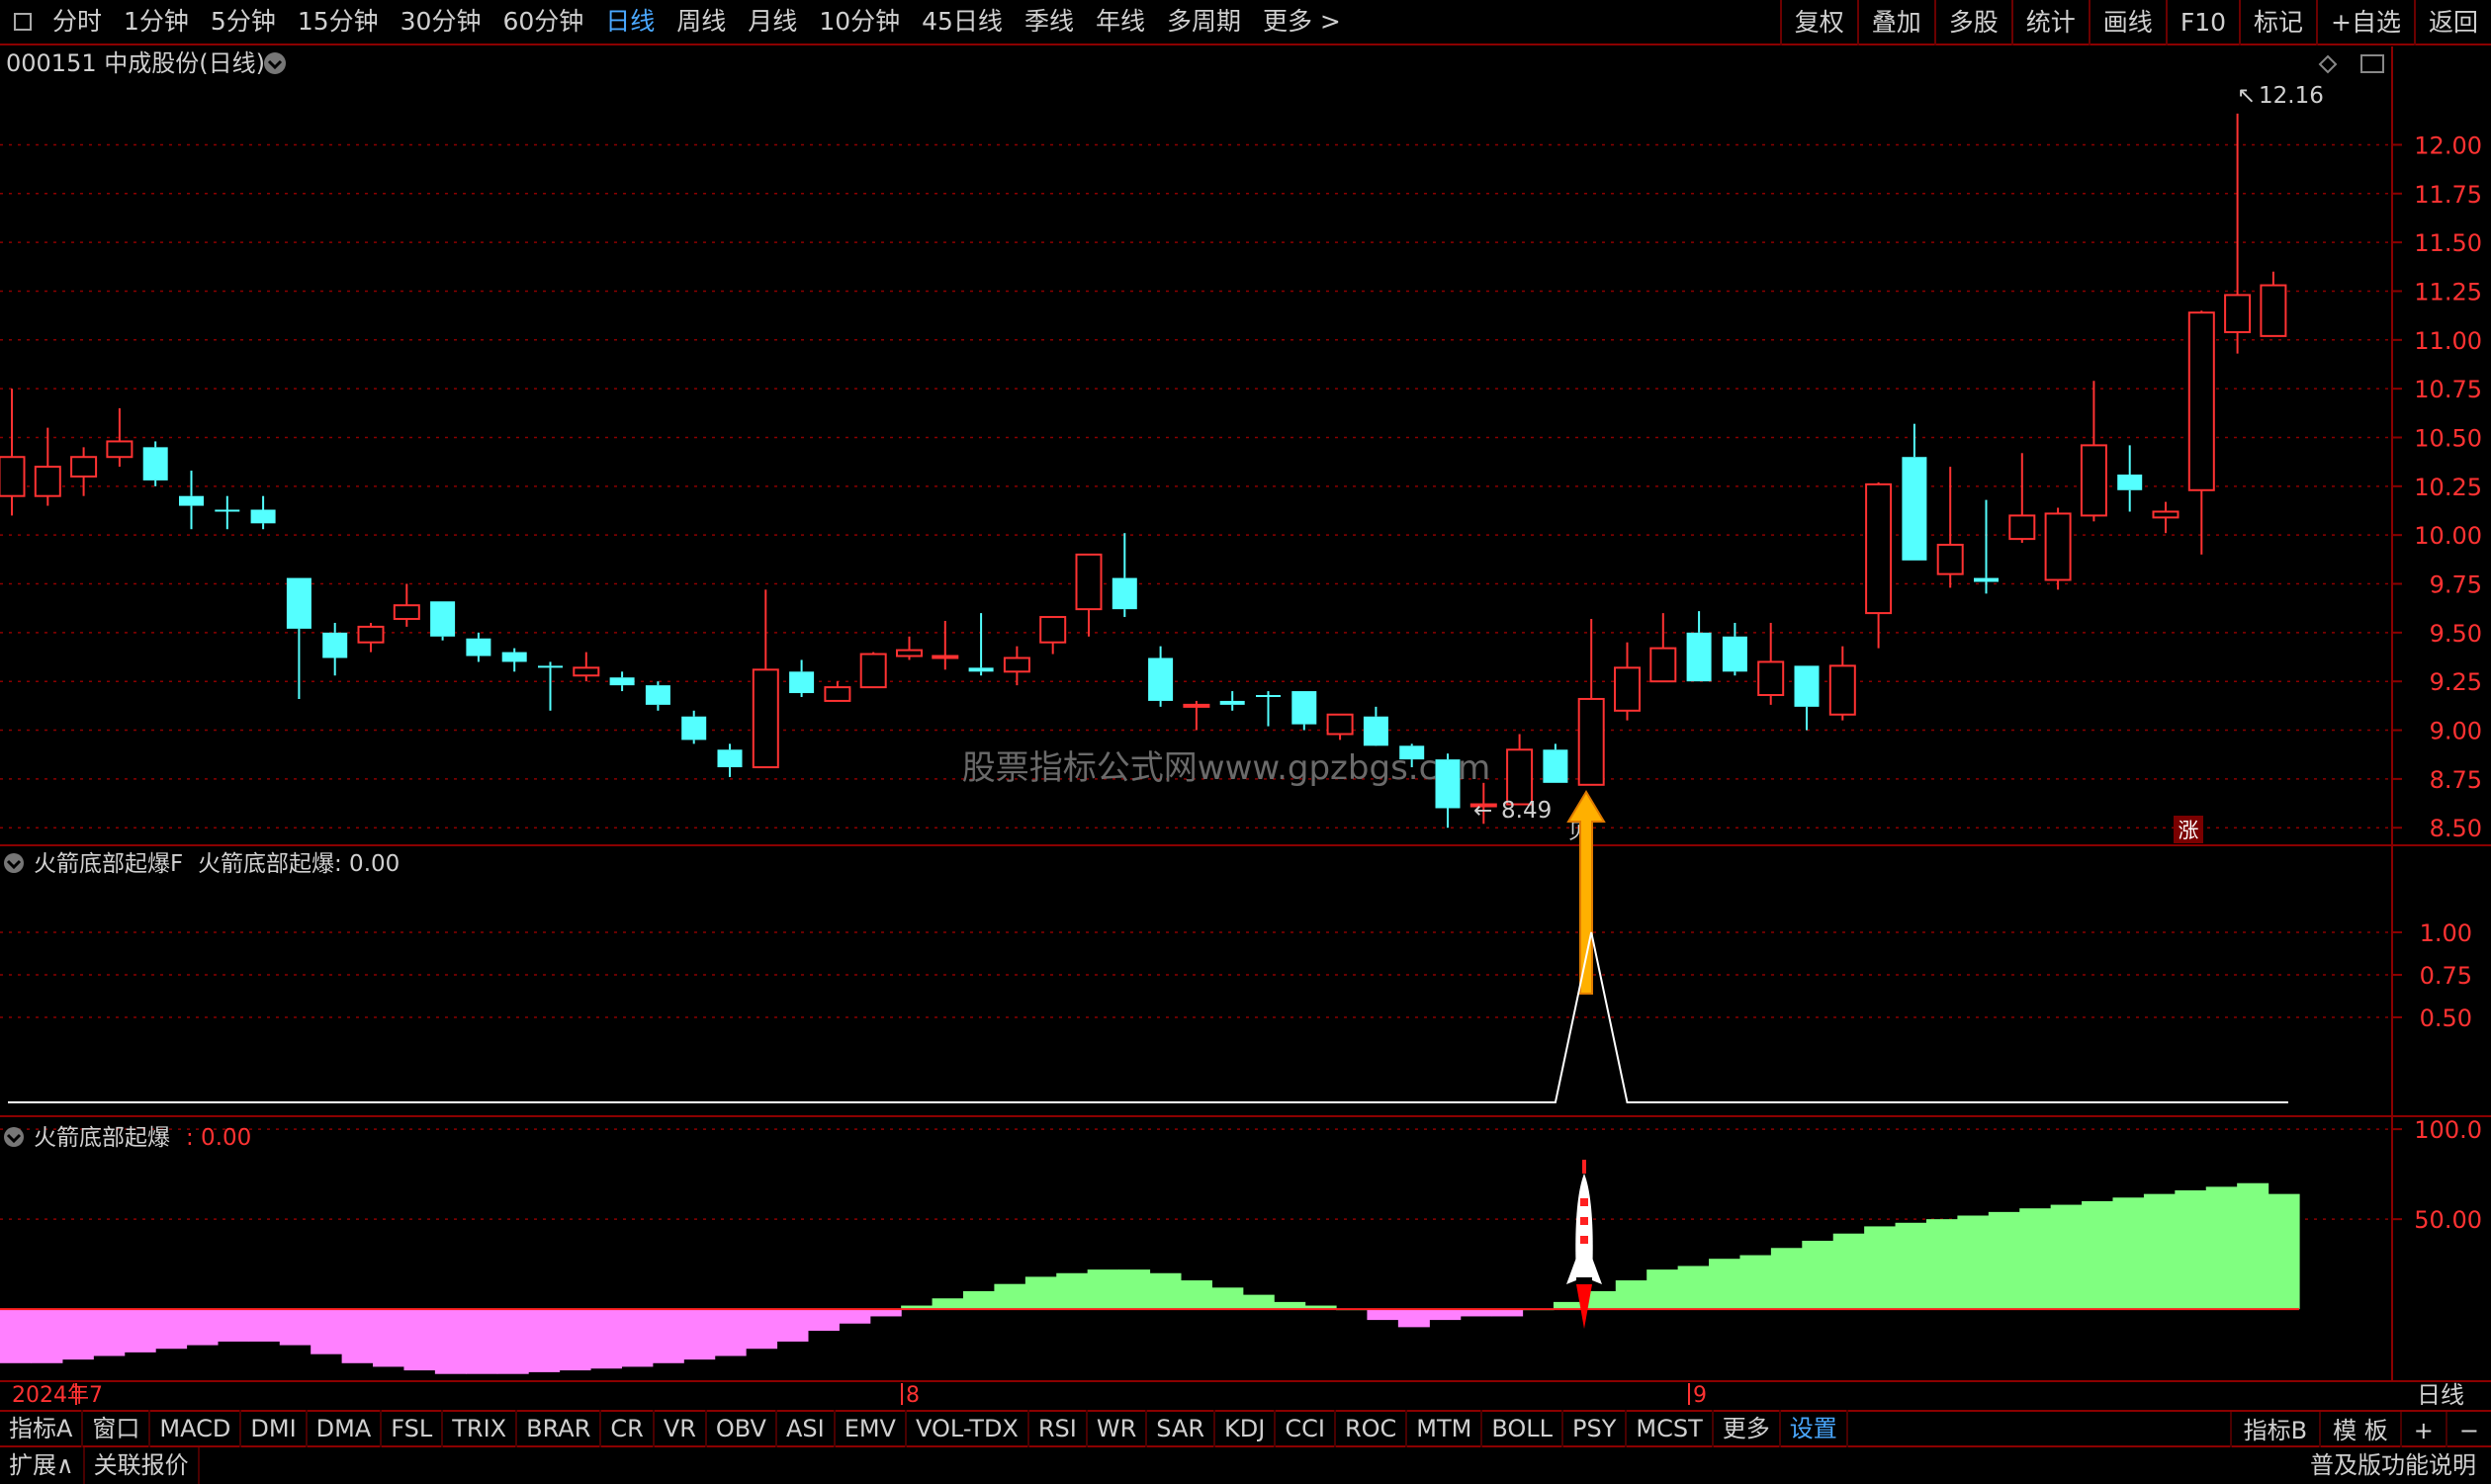 The width and height of the screenshot is (2491, 1484). I want to click on indicator-tab: MCST, so click(1670, 1428).